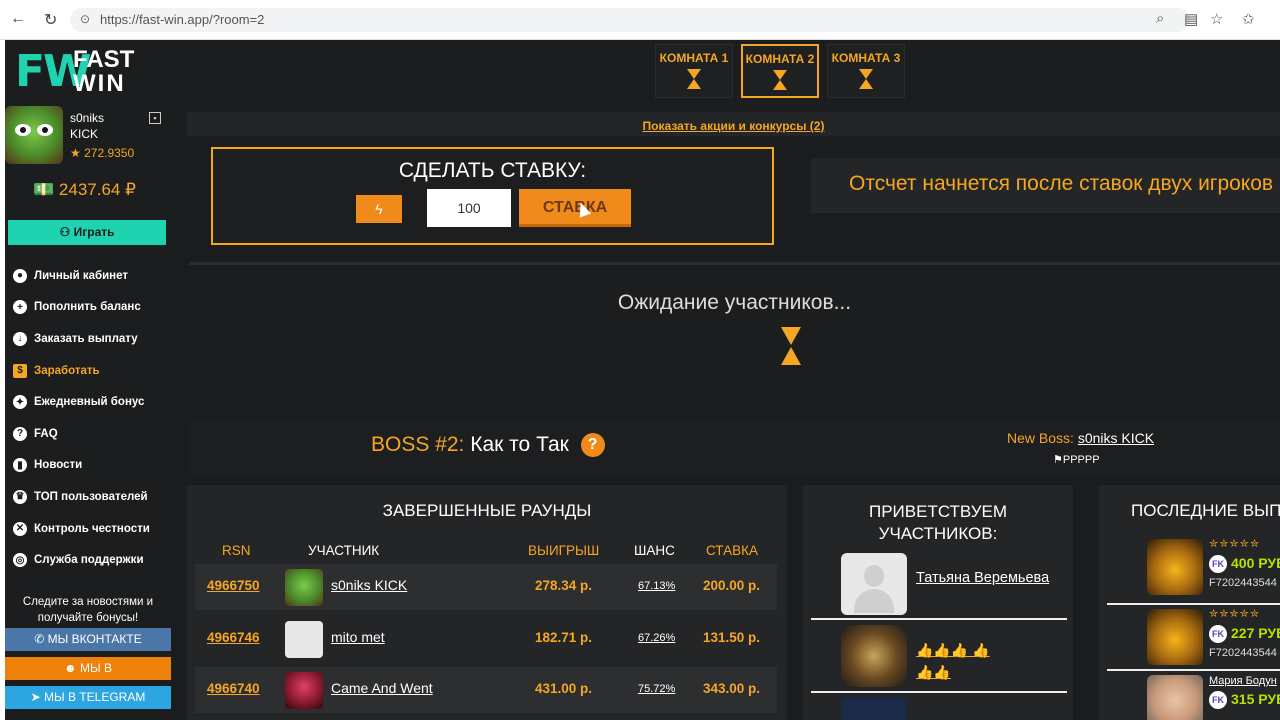 This screenshot has height=720, width=1280. What do you see at coordinates (233, 637) in the screenshot?
I see `round-id: 4966746` at bounding box center [233, 637].